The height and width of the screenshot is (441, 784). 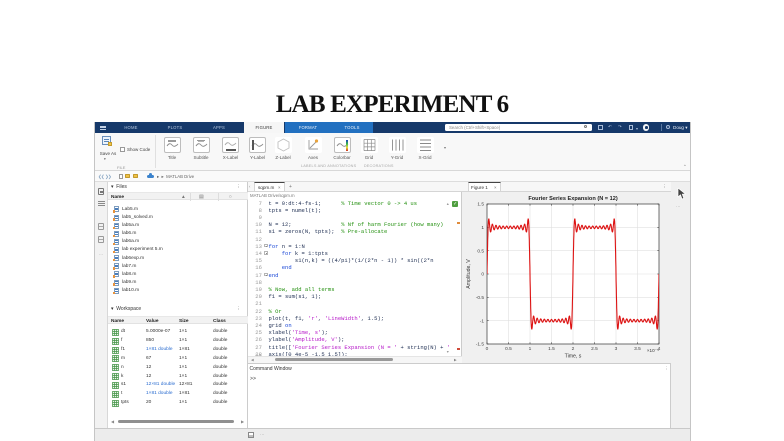 I want to click on svg-text: -1, so click(x=482, y=321).